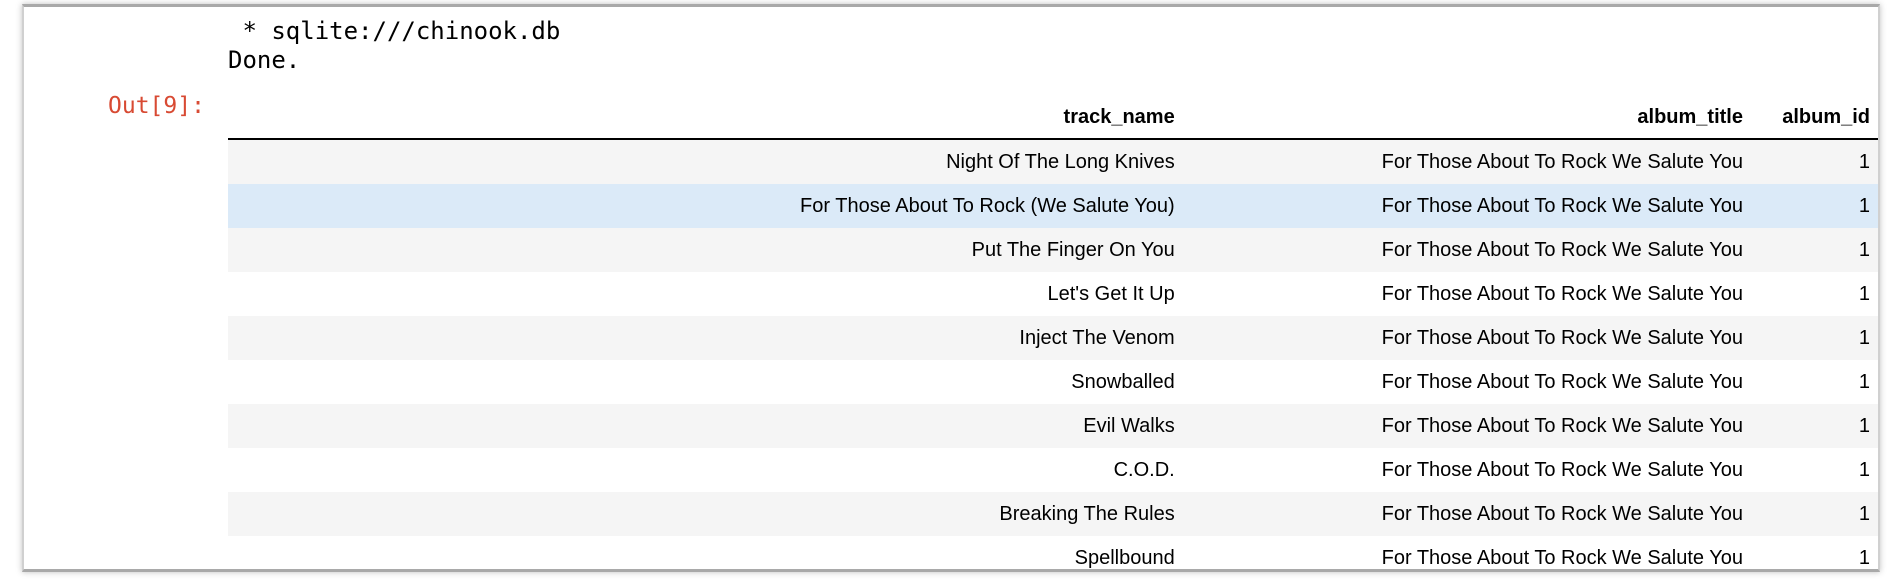 The width and height of the screenshot is (1902, 586). Describe the element at coordinates (706, 338) in the screenshot. I see `cell-track-name: Inject The Venom` at that location.